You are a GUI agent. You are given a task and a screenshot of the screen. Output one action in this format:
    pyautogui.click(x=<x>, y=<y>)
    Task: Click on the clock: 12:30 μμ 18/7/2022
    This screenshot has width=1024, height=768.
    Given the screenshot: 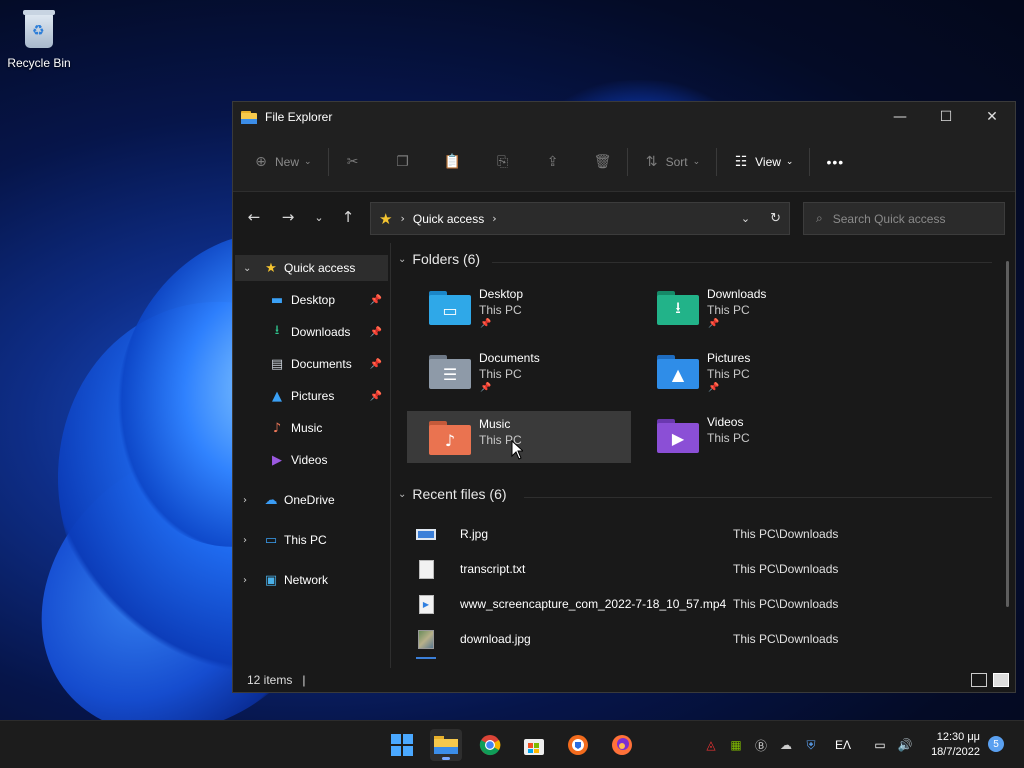 What is the action you would take?
    pyautogui.click(x=955, y=745)
    